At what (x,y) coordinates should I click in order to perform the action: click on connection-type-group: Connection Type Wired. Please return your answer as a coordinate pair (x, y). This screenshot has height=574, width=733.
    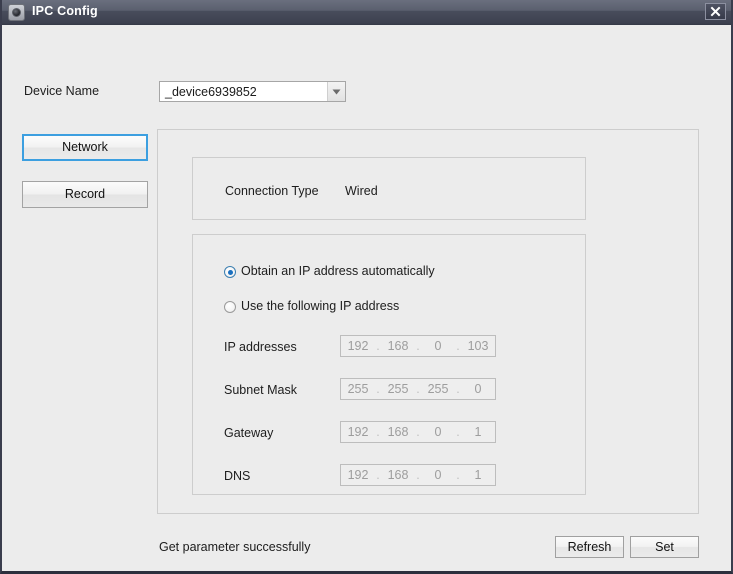
    Looking at the image, I should click on (389, 188).